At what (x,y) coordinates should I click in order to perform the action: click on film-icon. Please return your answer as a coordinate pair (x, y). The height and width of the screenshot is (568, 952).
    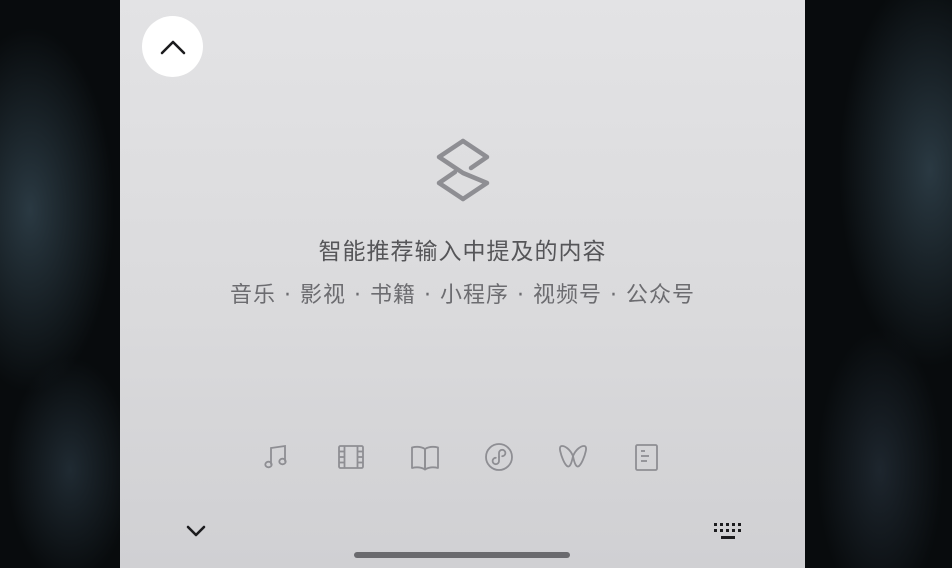
    Looking at the image, I should click on (351, 457).